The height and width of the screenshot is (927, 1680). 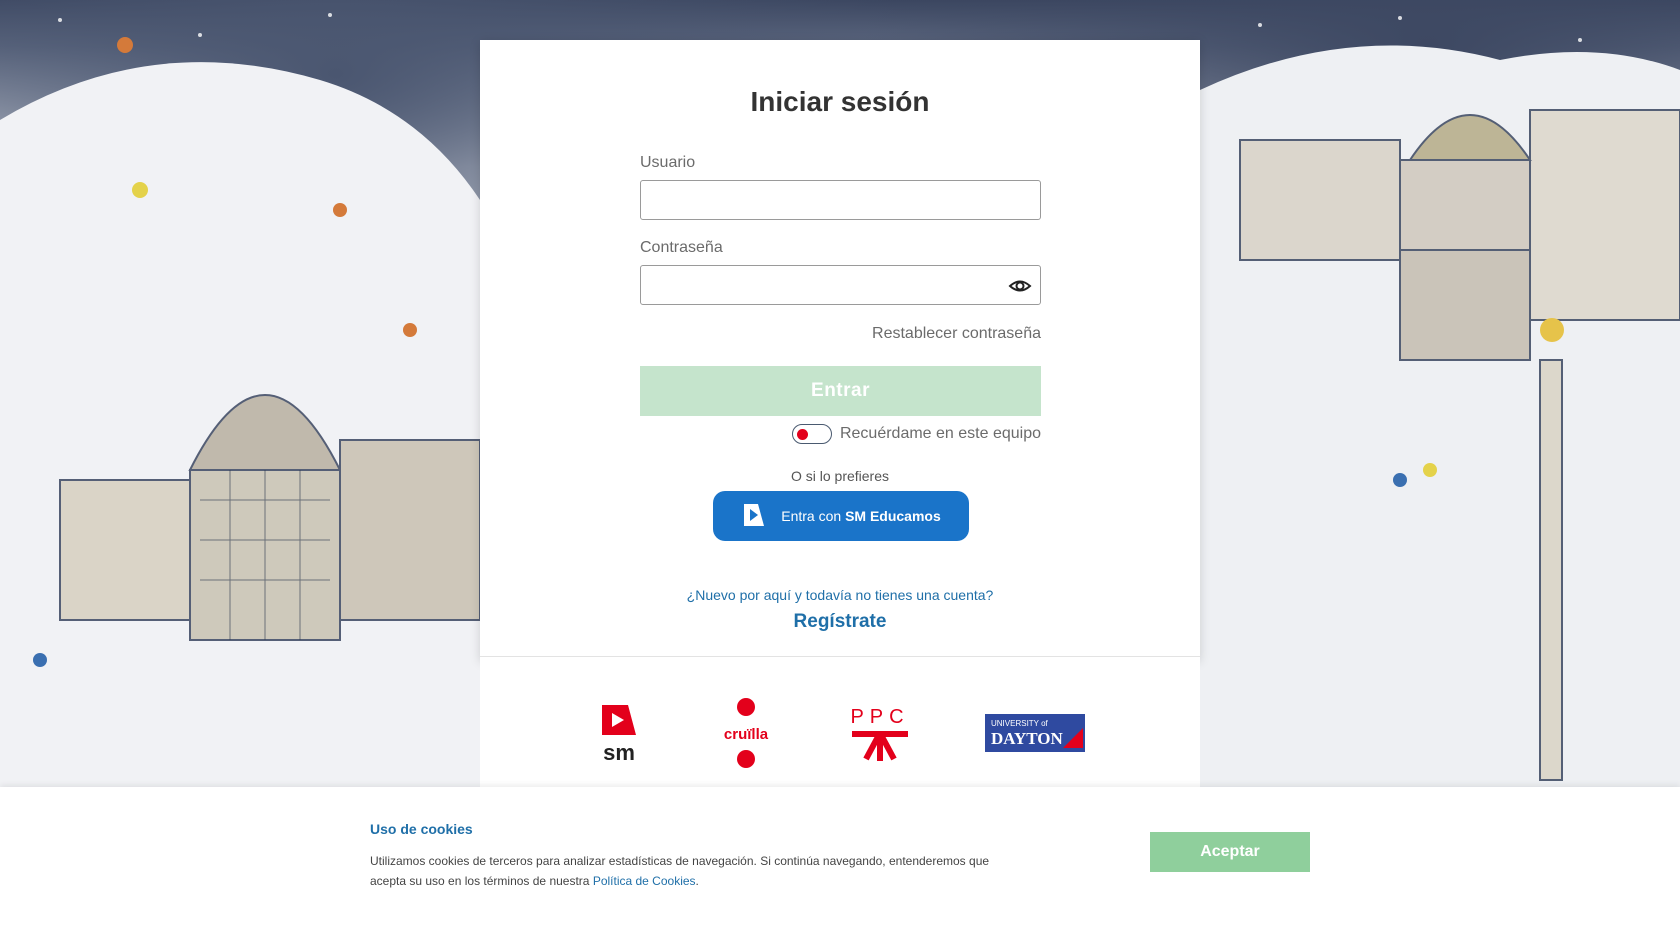 What do you see at coordinates (811, 434) in the screenshot?
I see `remember-me-toggle` at bounding box center [811, 434].